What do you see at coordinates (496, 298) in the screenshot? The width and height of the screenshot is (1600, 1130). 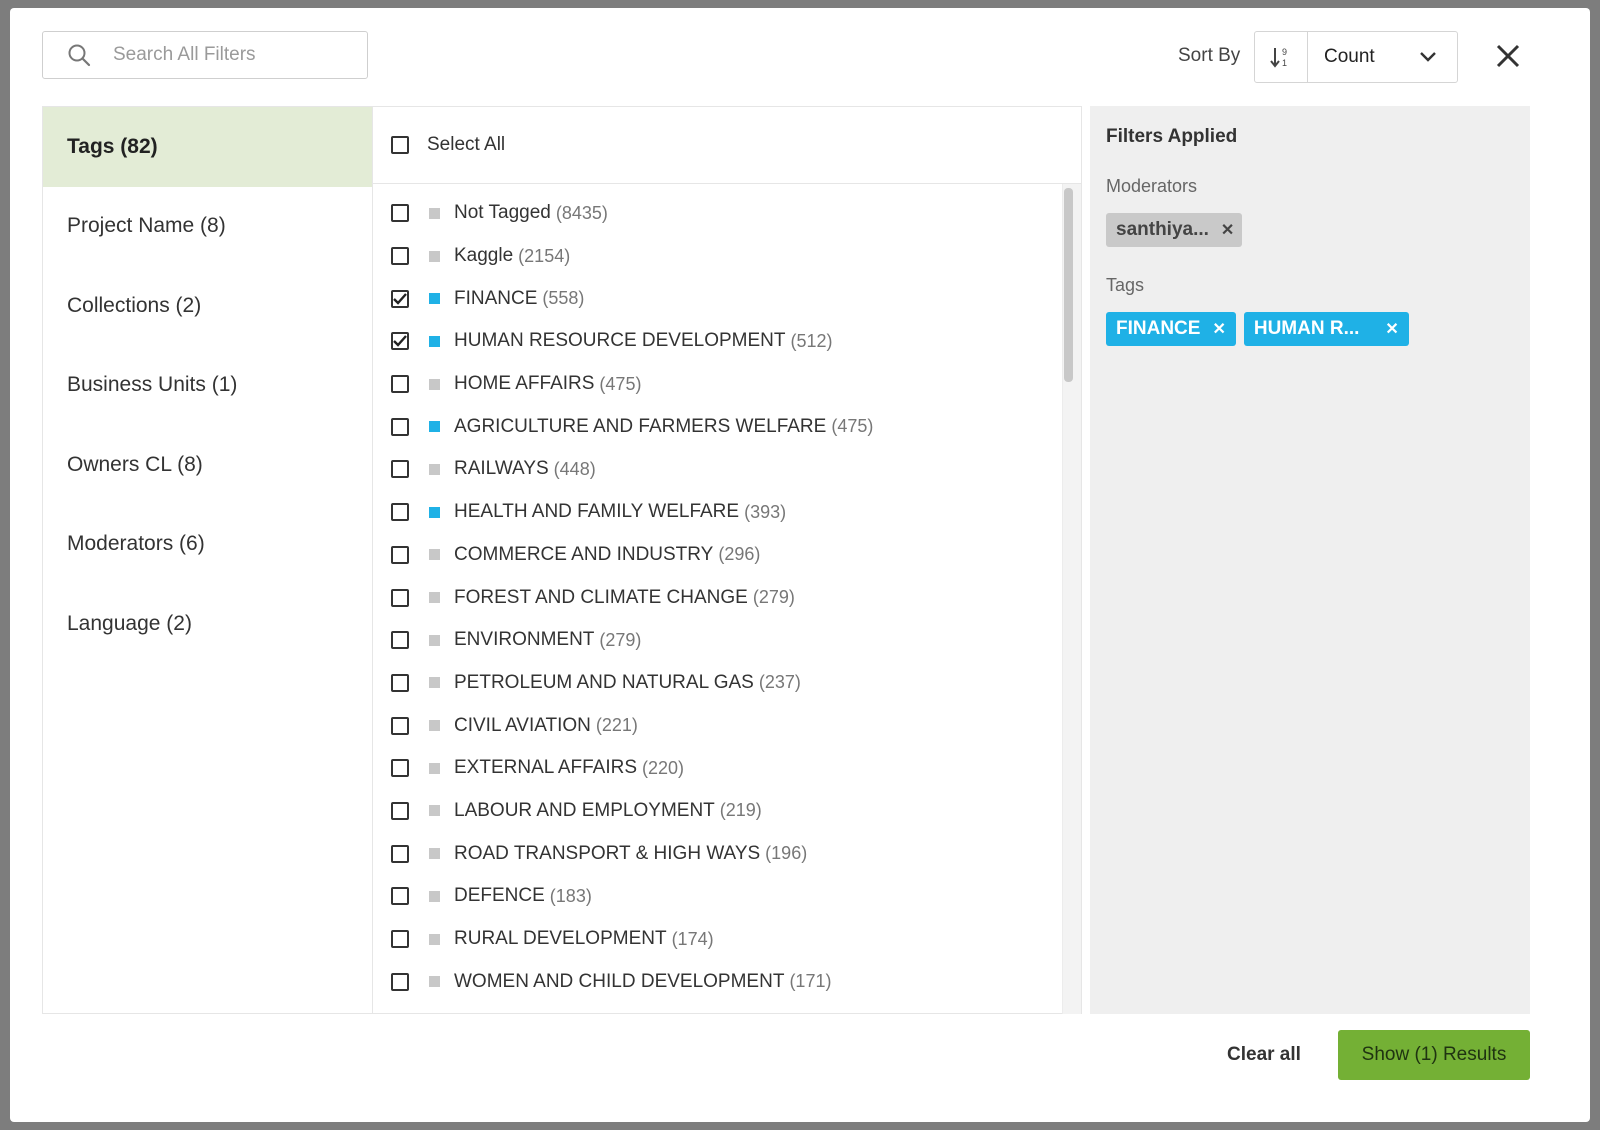 I see `option-label: FINANCE` at bounding box center [496, 298].